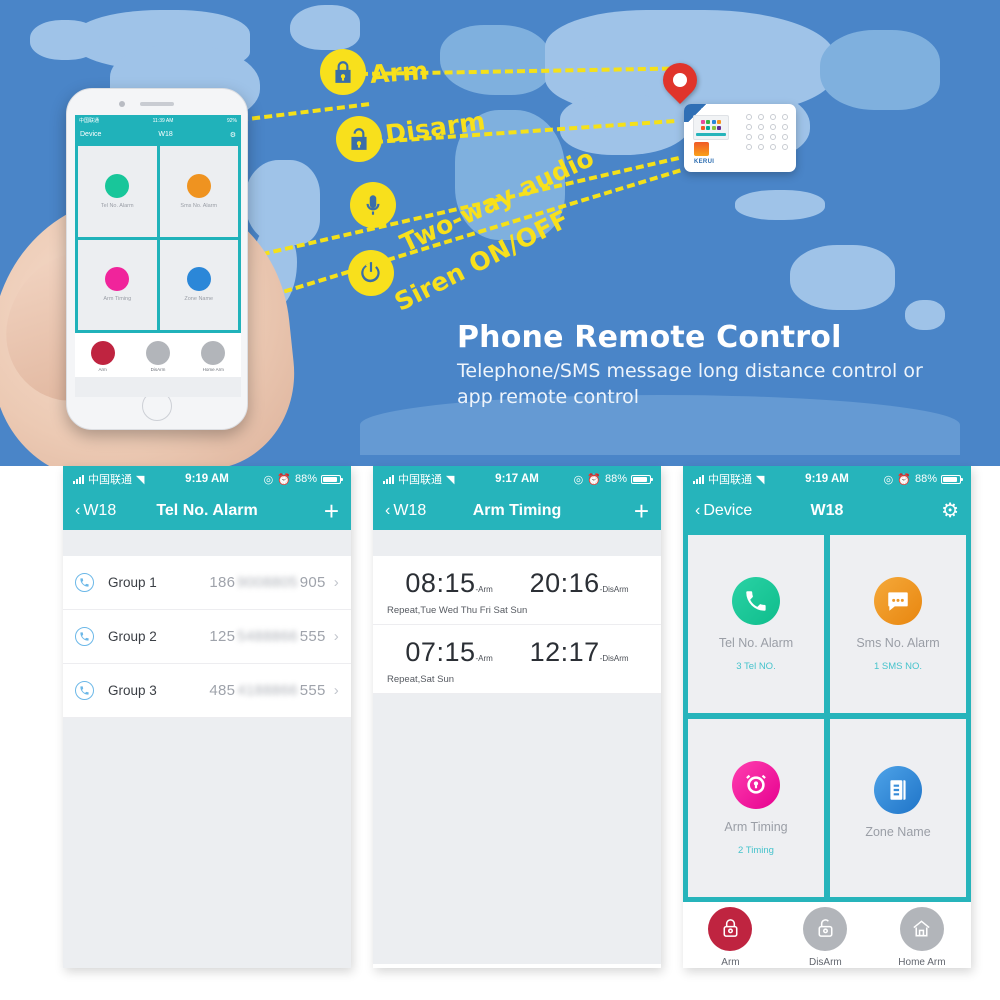 This screenshot has width=1000, height=1000. Describe the element at coordinates (457, 610) in the screenshot. I see `repeat-label: Repeat,Tue Wed Thu Fri Sat Sun` at that location.